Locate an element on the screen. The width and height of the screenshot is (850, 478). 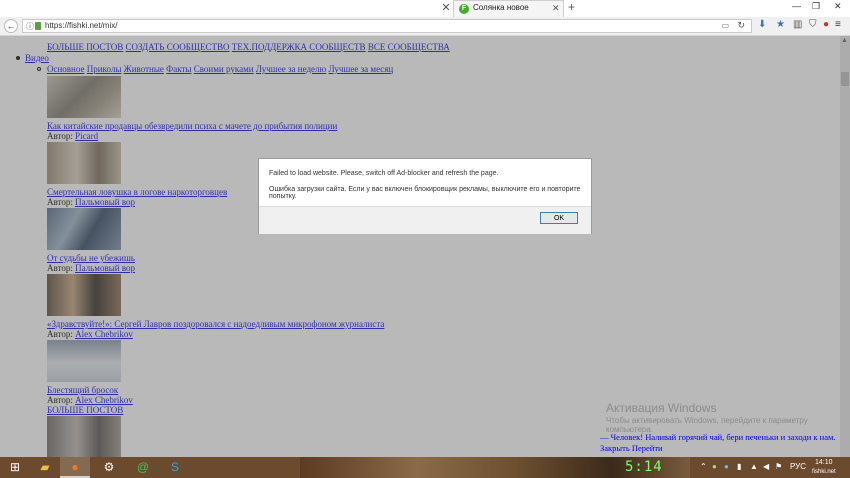
skype-icon: S is located at coordinates (175, 467).